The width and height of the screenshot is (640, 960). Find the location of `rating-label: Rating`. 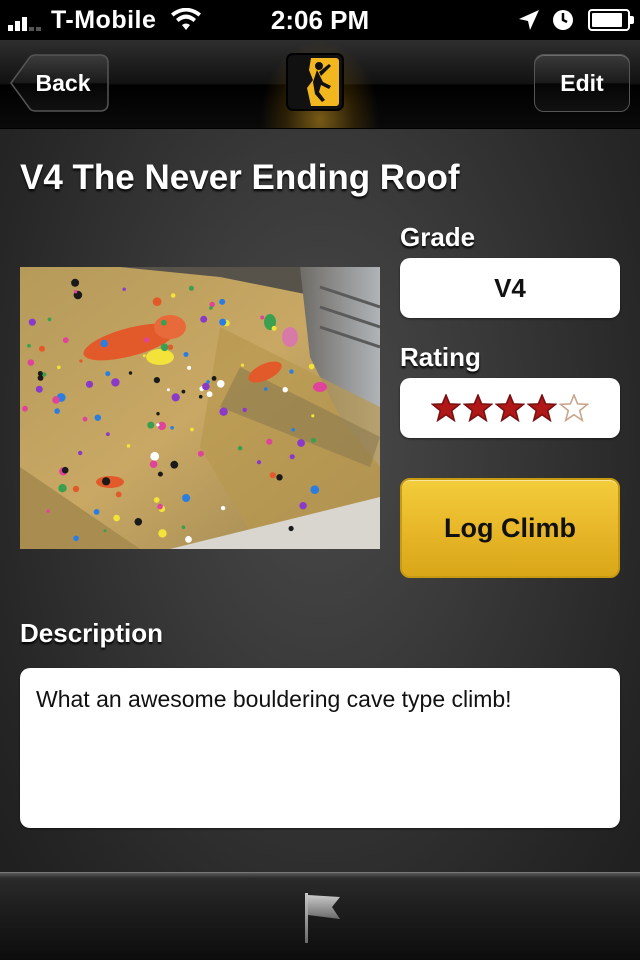

rating-label: Rating is located at coordinates (440, 357).